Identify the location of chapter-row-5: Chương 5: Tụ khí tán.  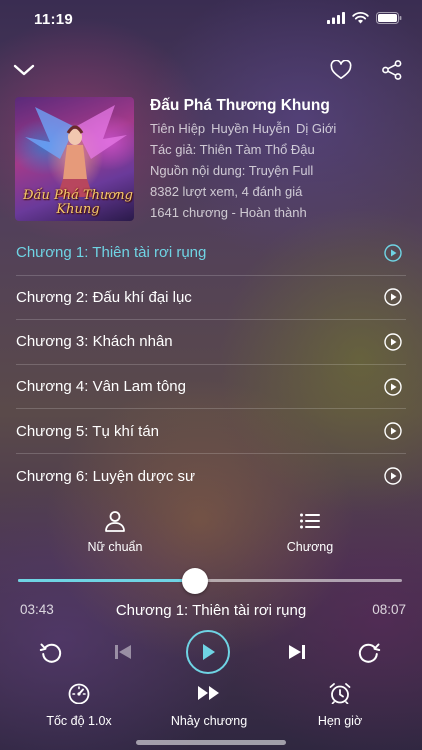
(211, 431).